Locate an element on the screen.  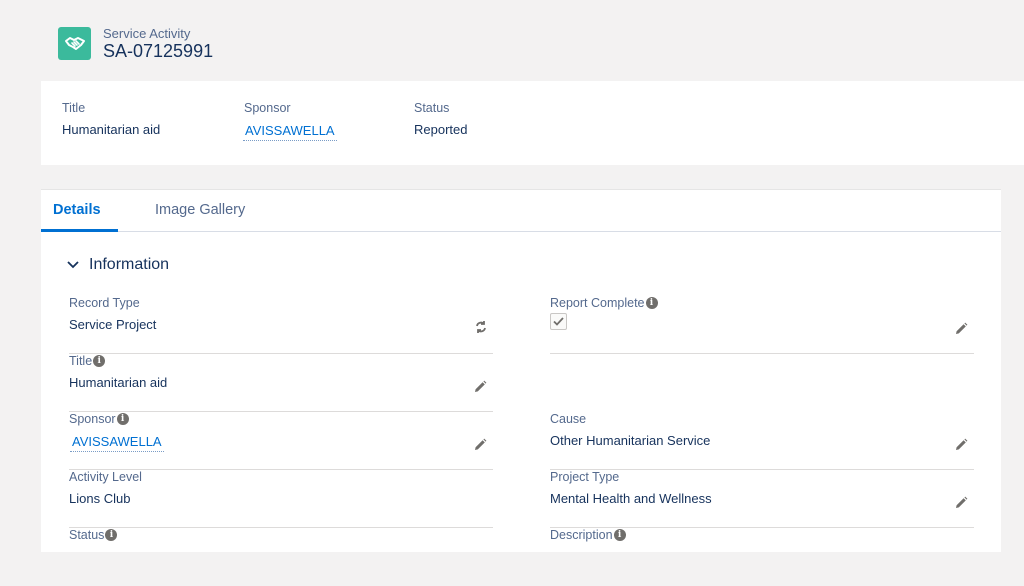
field-label-text: Title is located at coordinates (81, 361).